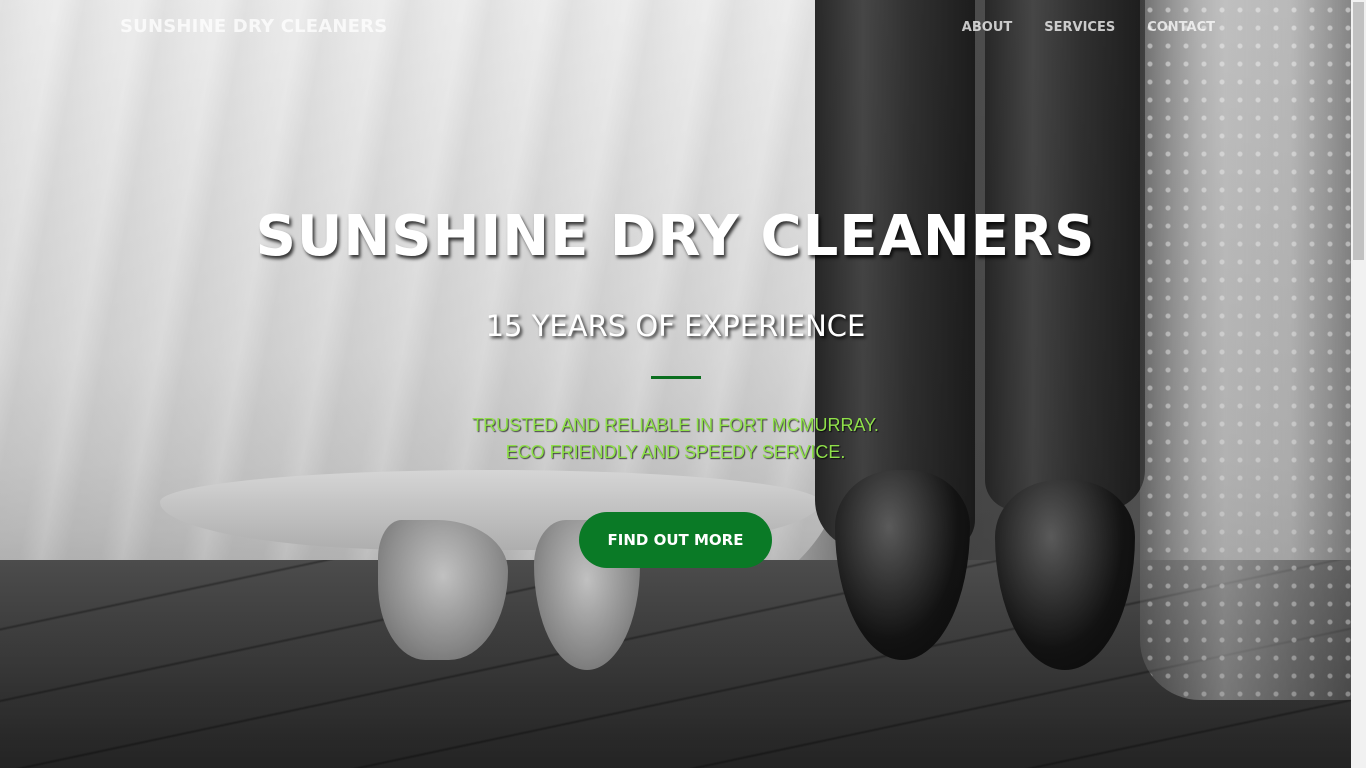 Image resolution: width=1366 pixels, height=768 pixels. What do you see at coordinates (675, 236) in the screenshot?
I see `hero-title: SUNSHINE DRY CLEANERS` at bounding box center [675, 236].